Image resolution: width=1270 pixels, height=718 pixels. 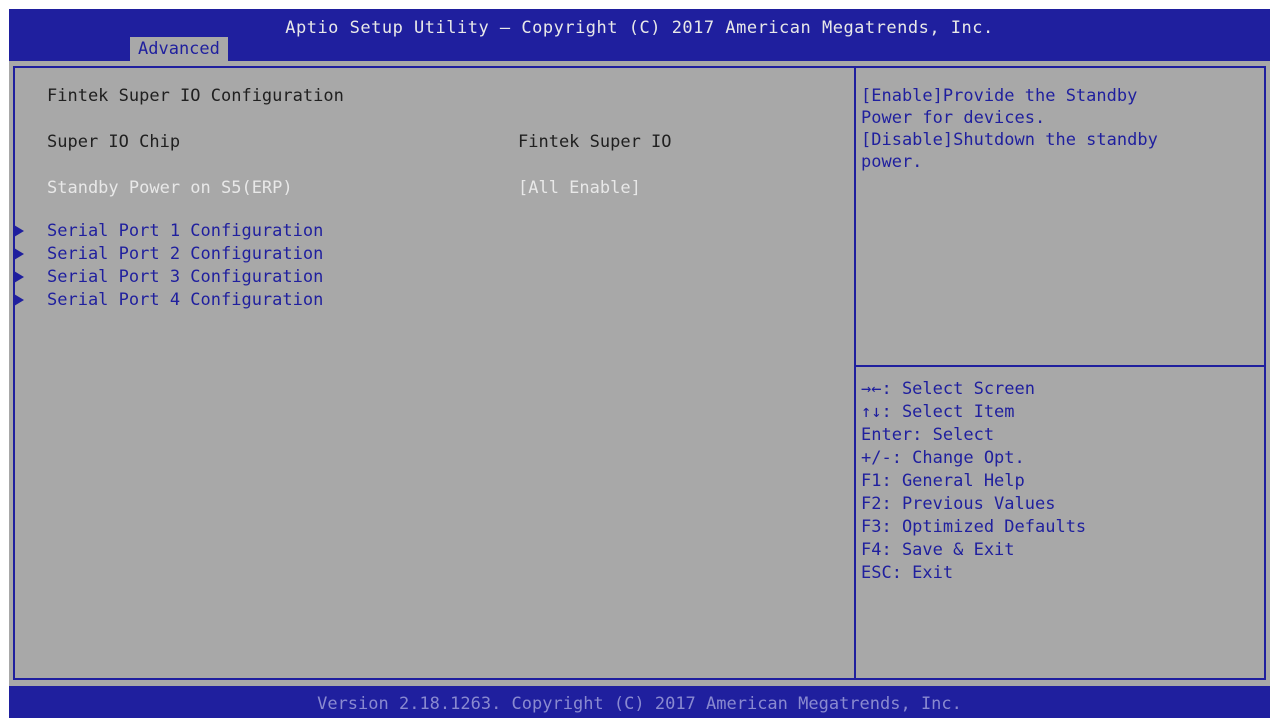 What do you see at coordinates (1009, 140) in the screenshot?
I see `help-line: [Disable]Shutdown the standby` at bounding box center [1009, 140].